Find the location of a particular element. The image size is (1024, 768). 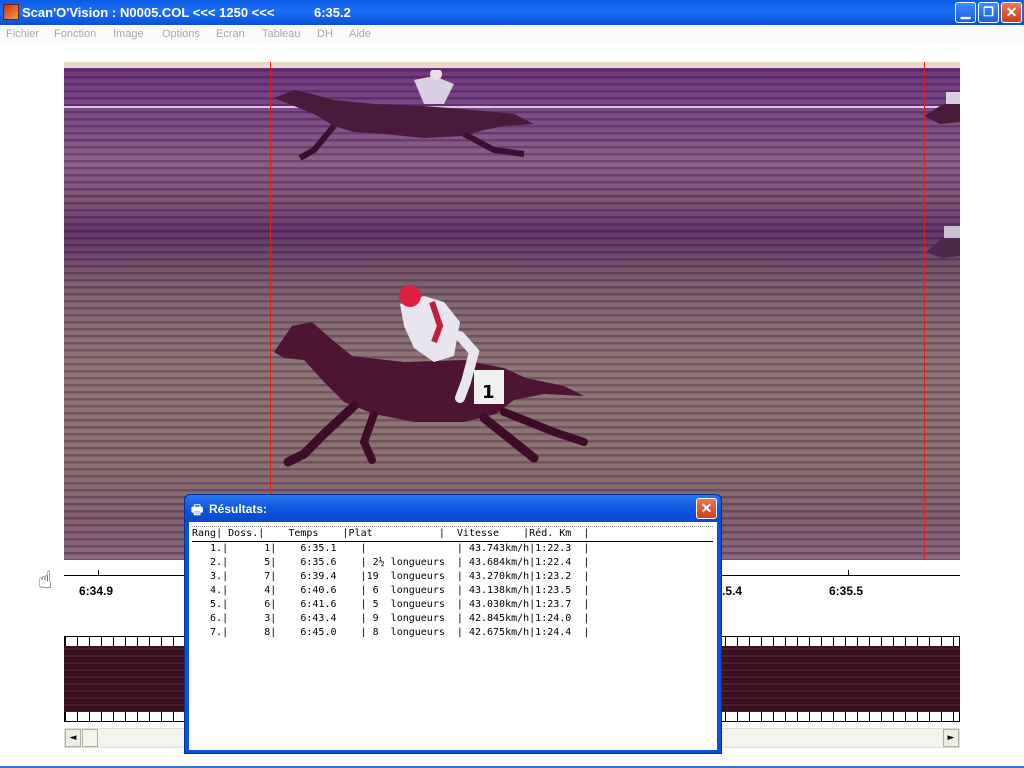

window-close-button: ✕ is located at coordinates (1011, 12).